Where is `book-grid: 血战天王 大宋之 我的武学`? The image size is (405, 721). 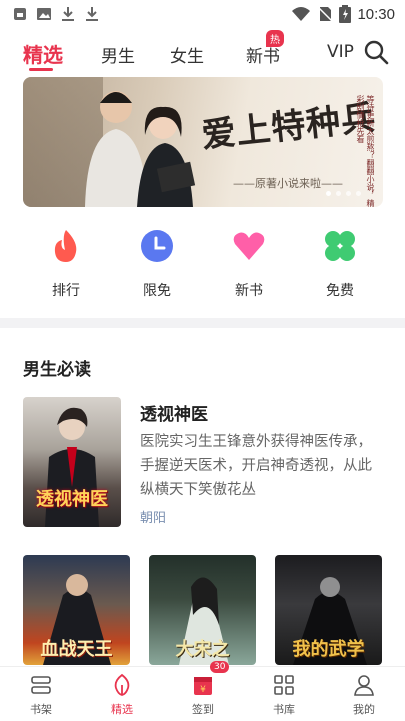 book-grid: 血战天王 大宋之 我的武学 is located at coordinates (203, 610).